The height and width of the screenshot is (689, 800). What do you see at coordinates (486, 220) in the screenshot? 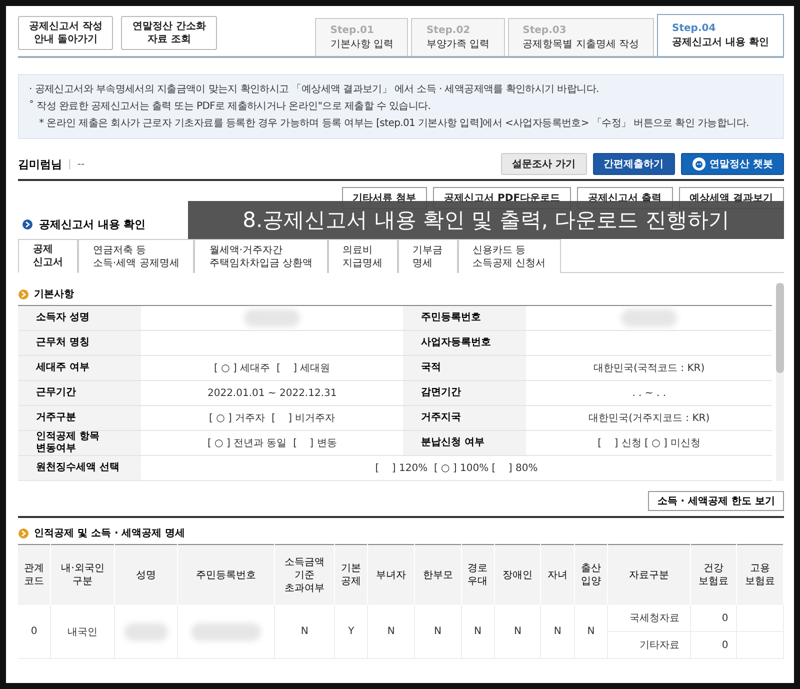
I see `caption-overlay: 8.공제신고서 내용 확인 및 출력, 다운로드 진행하기` at bounding box center [486, 220].